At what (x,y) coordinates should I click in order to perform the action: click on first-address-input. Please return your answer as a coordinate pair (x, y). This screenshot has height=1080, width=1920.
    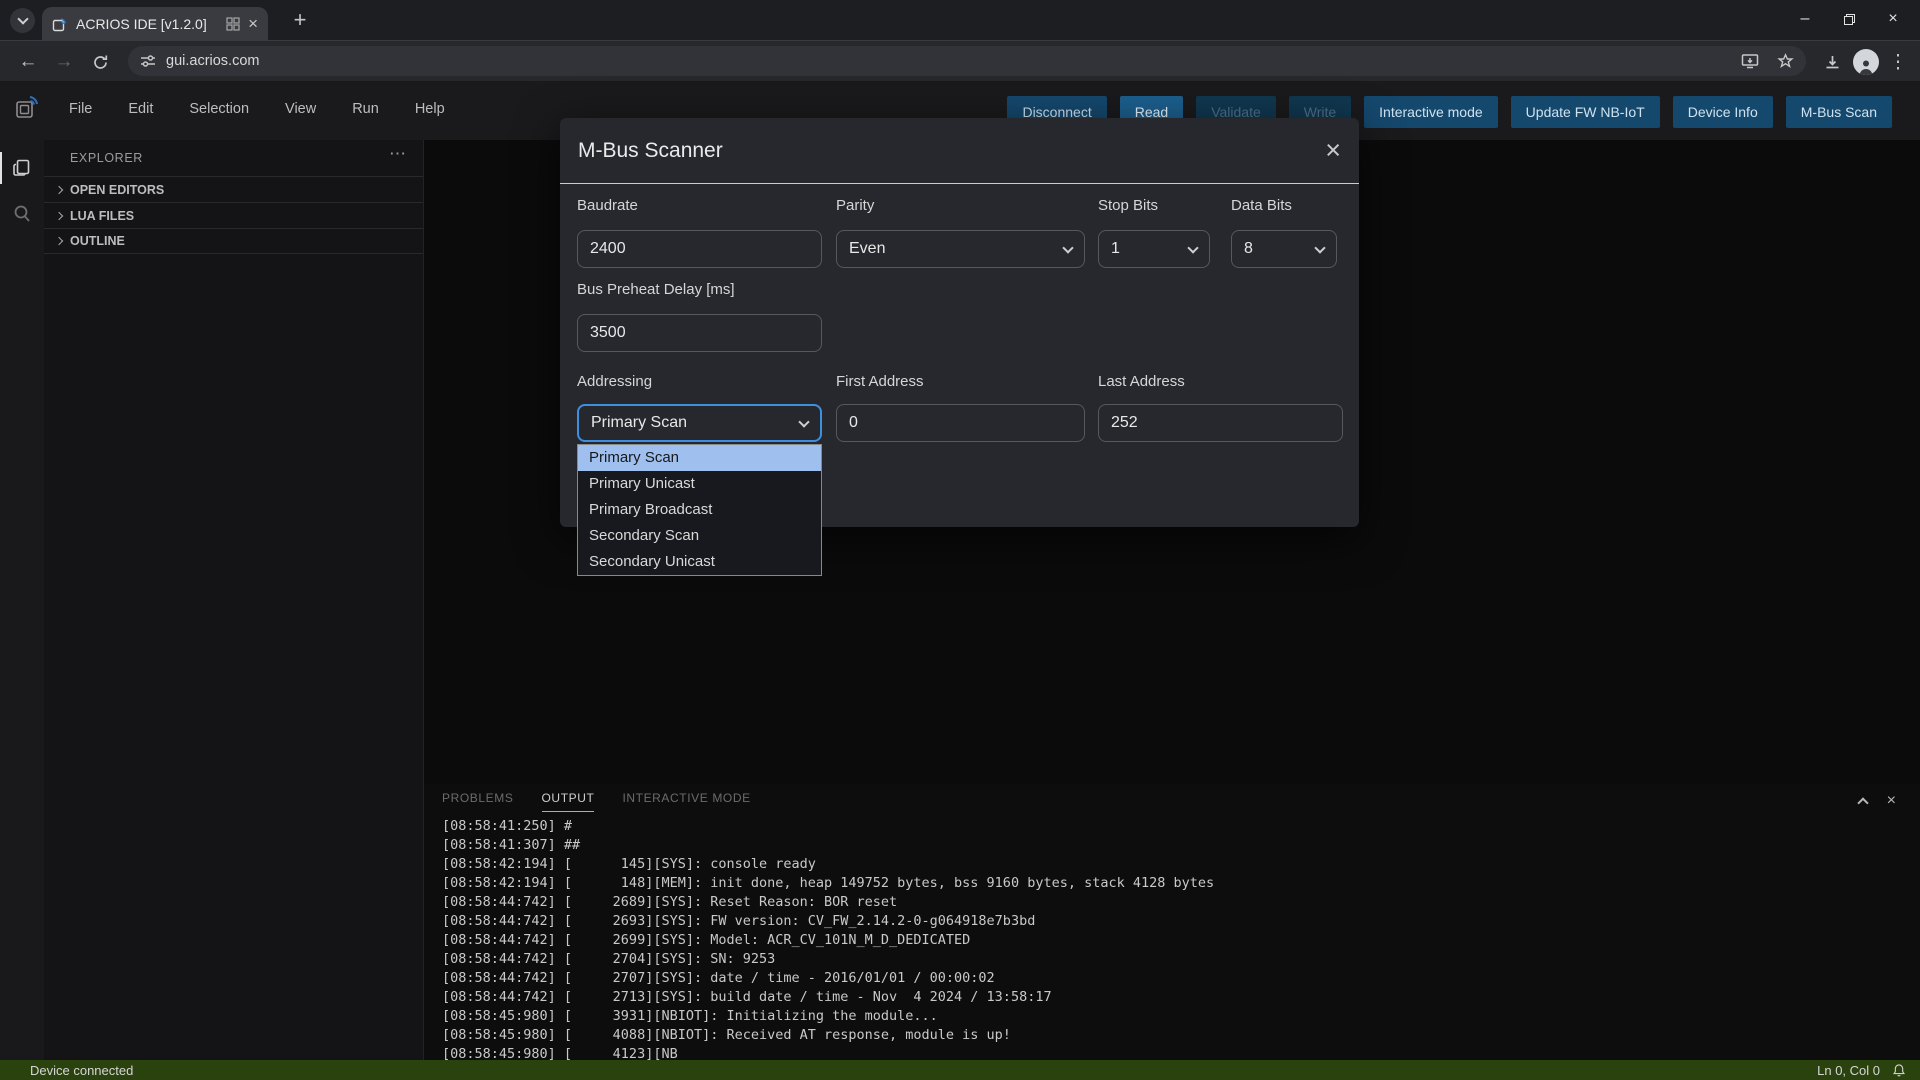
    Looking at the image, I should click on (960, 423).